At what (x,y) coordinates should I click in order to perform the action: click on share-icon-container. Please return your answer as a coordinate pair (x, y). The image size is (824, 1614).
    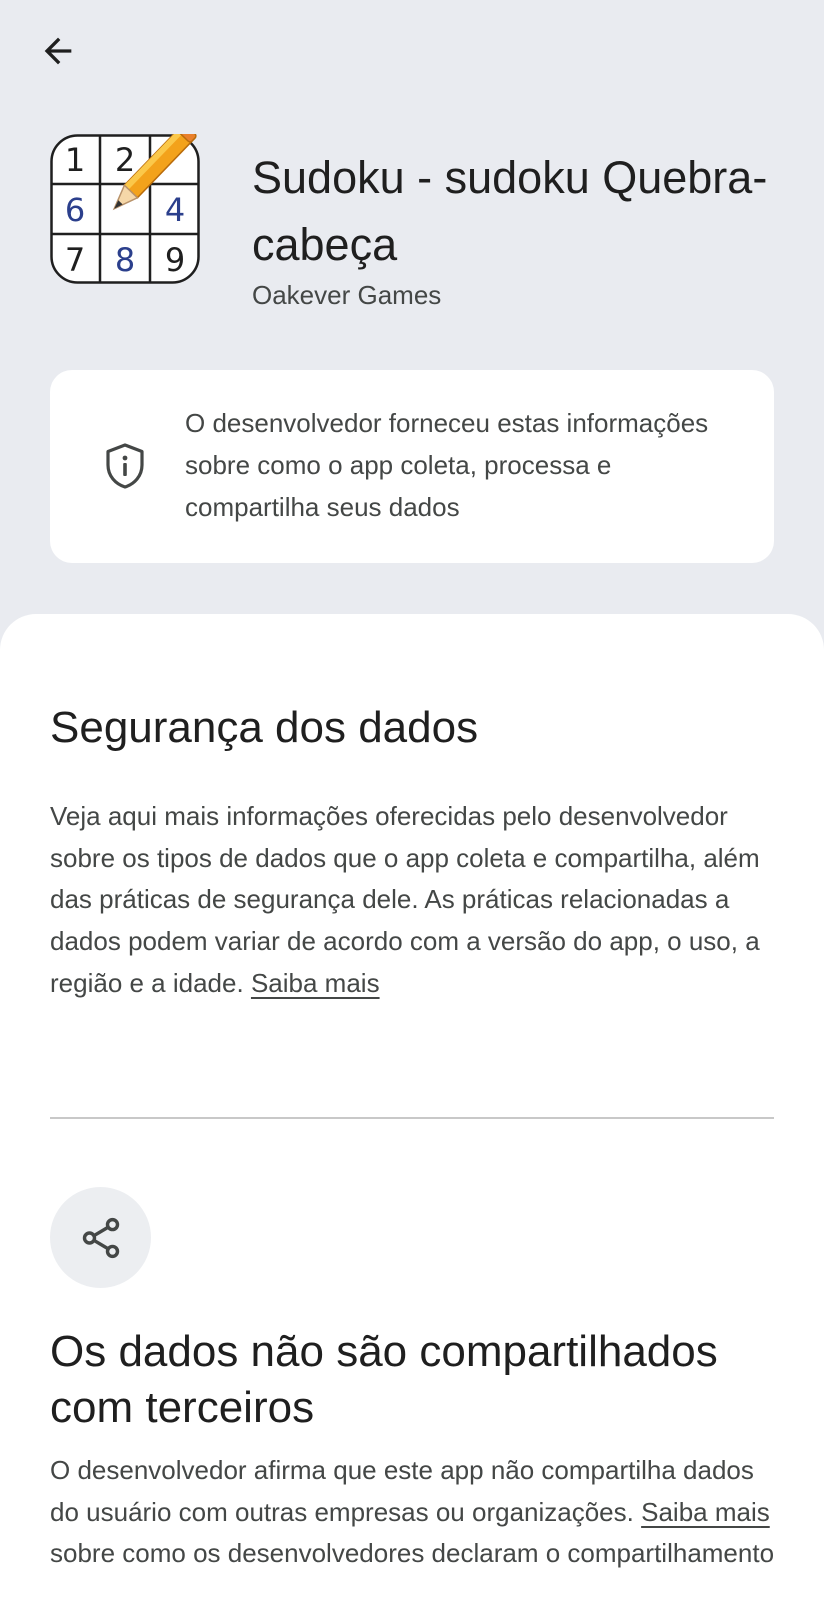
    Looking at the image, I should click on (100, 1237).